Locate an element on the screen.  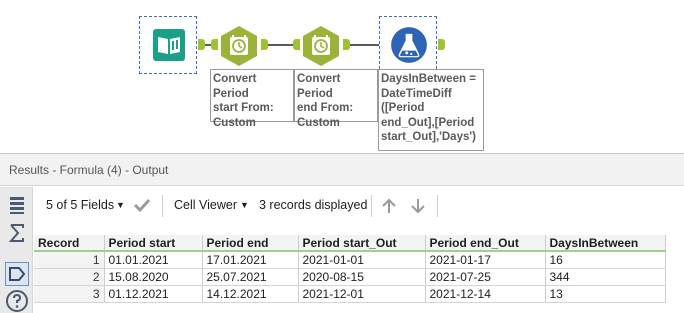
tag-view-button is located at coordinates (17, 274).